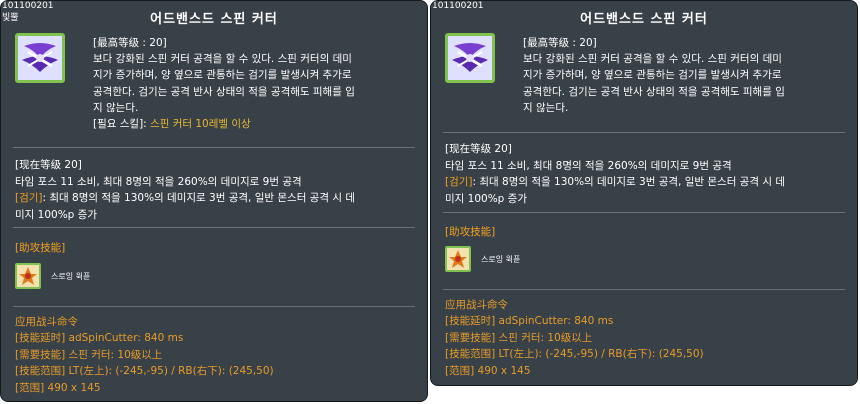 The image size is (860, 404). What do you see at coordinates (200, 124) in the screenshot?
I see `required-skill-value: 스핀 커터 10레벨 이상` at bounding box center [200, 124].